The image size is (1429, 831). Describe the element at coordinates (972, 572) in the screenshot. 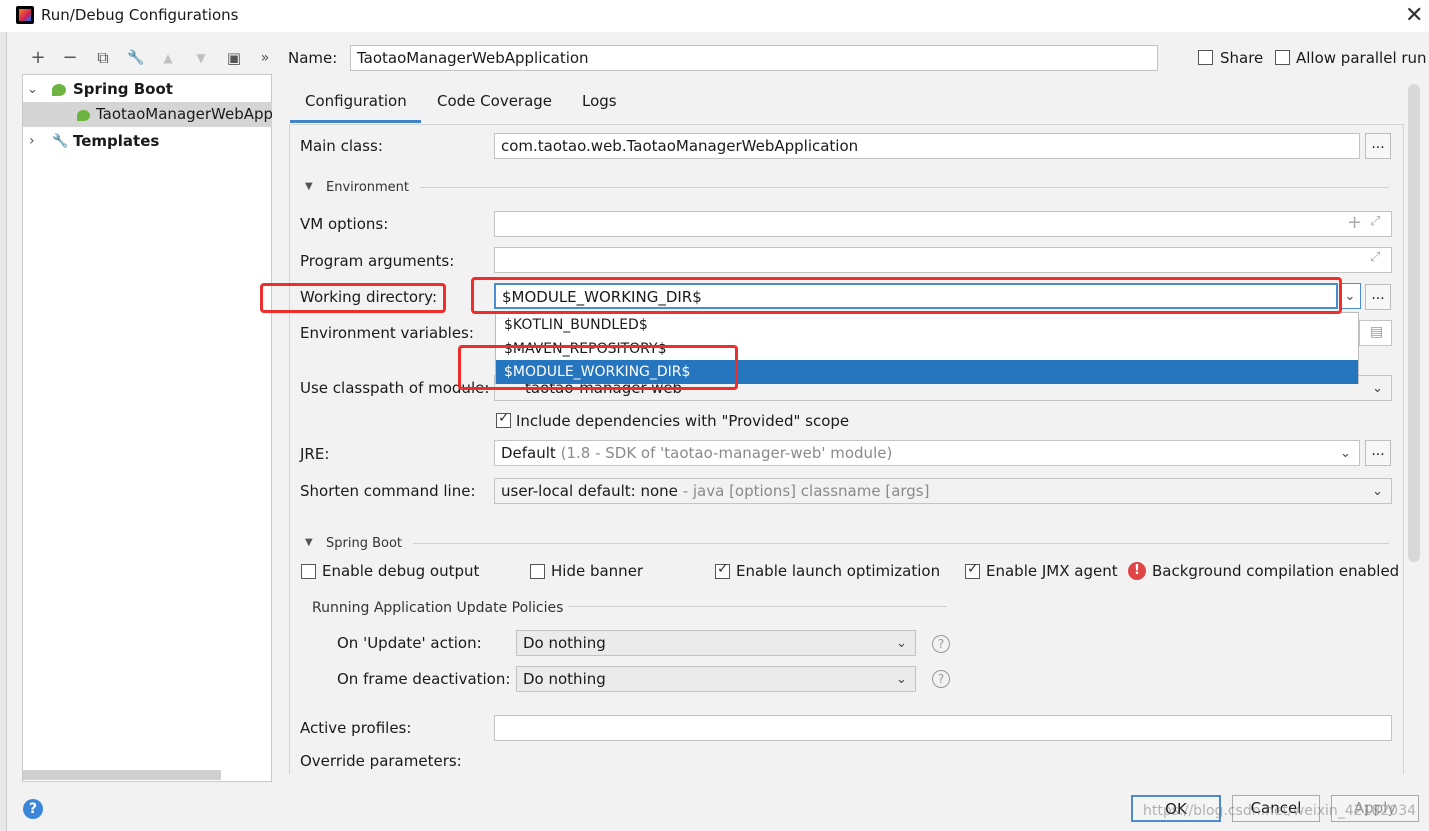

I see `enable-jmx-agent-checkbox` at that location.